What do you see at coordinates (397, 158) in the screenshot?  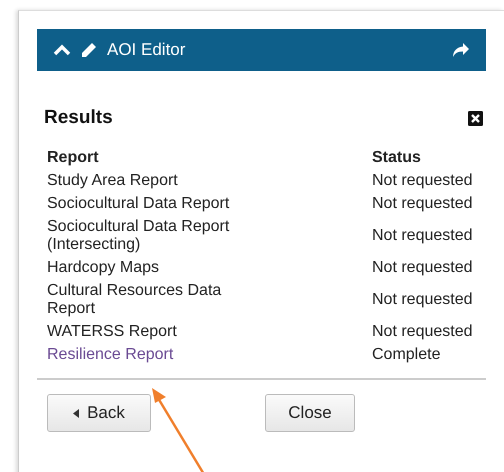 I see `column-header: Status` at bounding box center [397, 158].